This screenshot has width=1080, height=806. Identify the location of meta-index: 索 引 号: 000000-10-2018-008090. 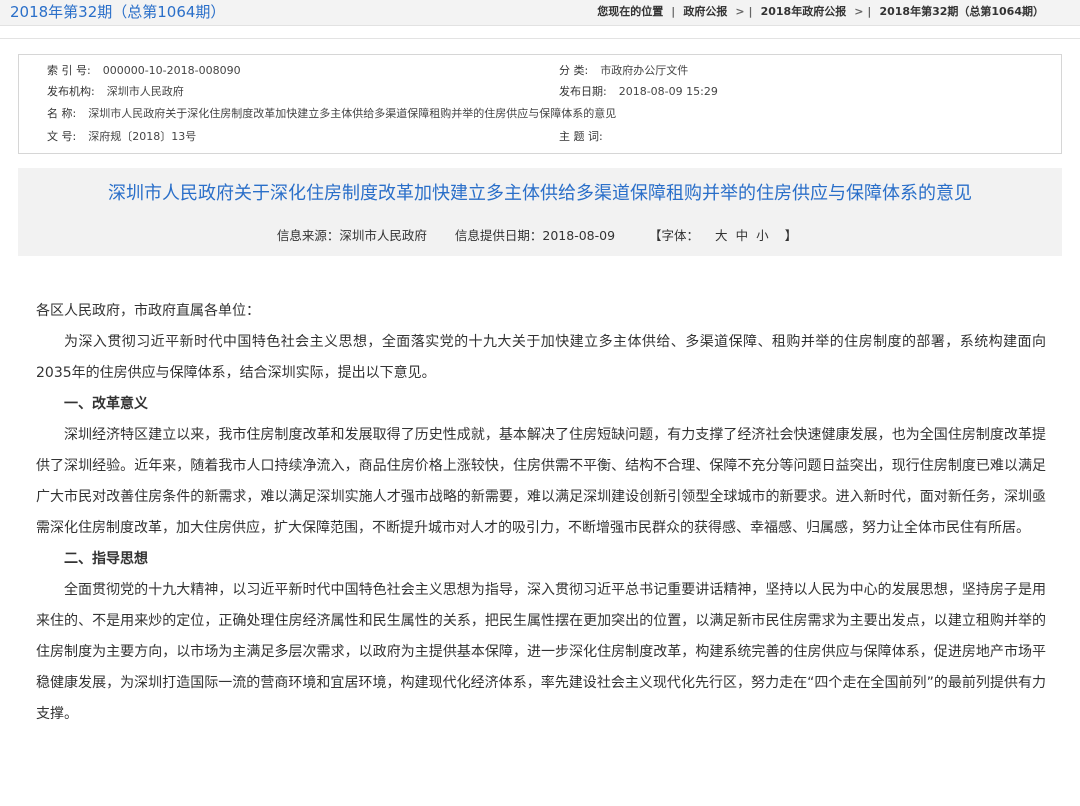
(144, 71).